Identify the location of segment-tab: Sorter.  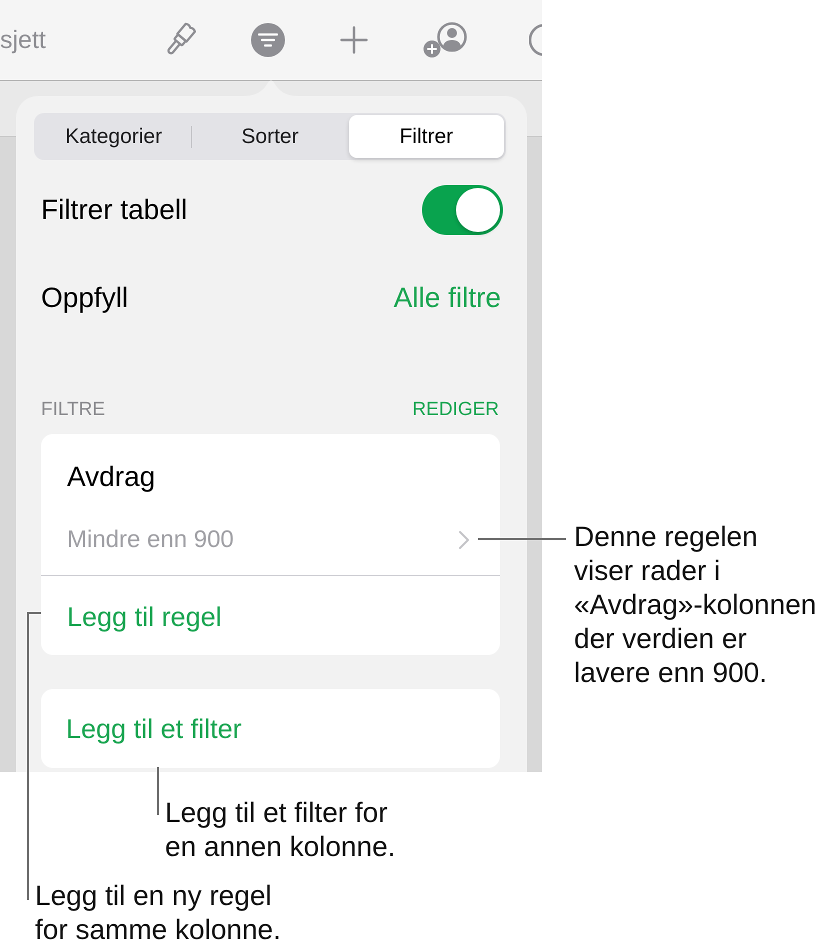
(270, 136).